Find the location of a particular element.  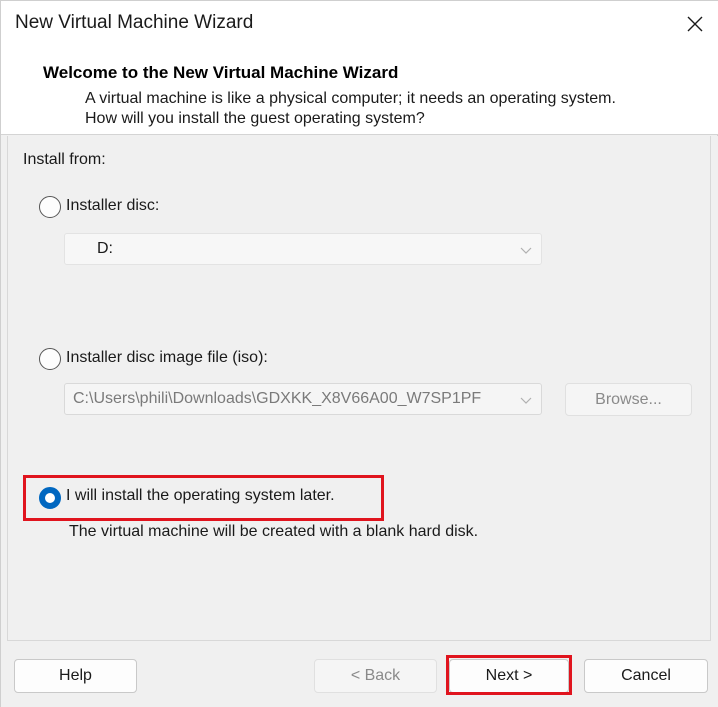

next-button: Next > is located at coordinates (509, 676).